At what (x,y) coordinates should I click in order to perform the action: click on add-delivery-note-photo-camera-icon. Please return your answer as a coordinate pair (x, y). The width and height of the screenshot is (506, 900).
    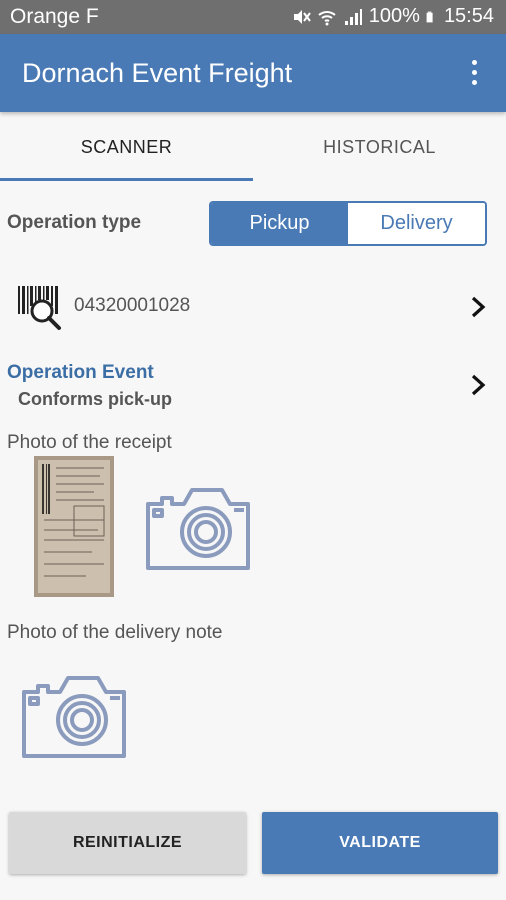
    Looking at the image, I should click on (74, 715).